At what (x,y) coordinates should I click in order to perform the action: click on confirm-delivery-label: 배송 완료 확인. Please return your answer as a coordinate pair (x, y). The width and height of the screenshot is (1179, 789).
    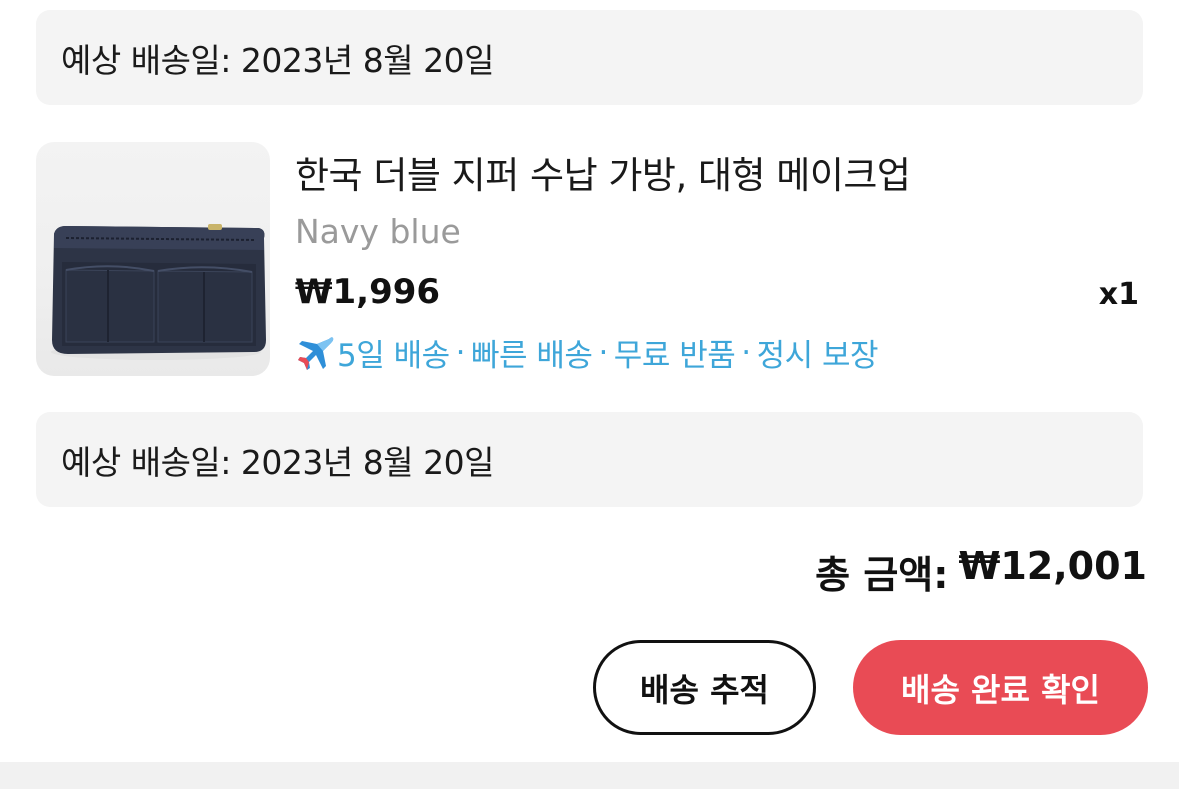
    Looking at the image, I should click on (1000, 689).